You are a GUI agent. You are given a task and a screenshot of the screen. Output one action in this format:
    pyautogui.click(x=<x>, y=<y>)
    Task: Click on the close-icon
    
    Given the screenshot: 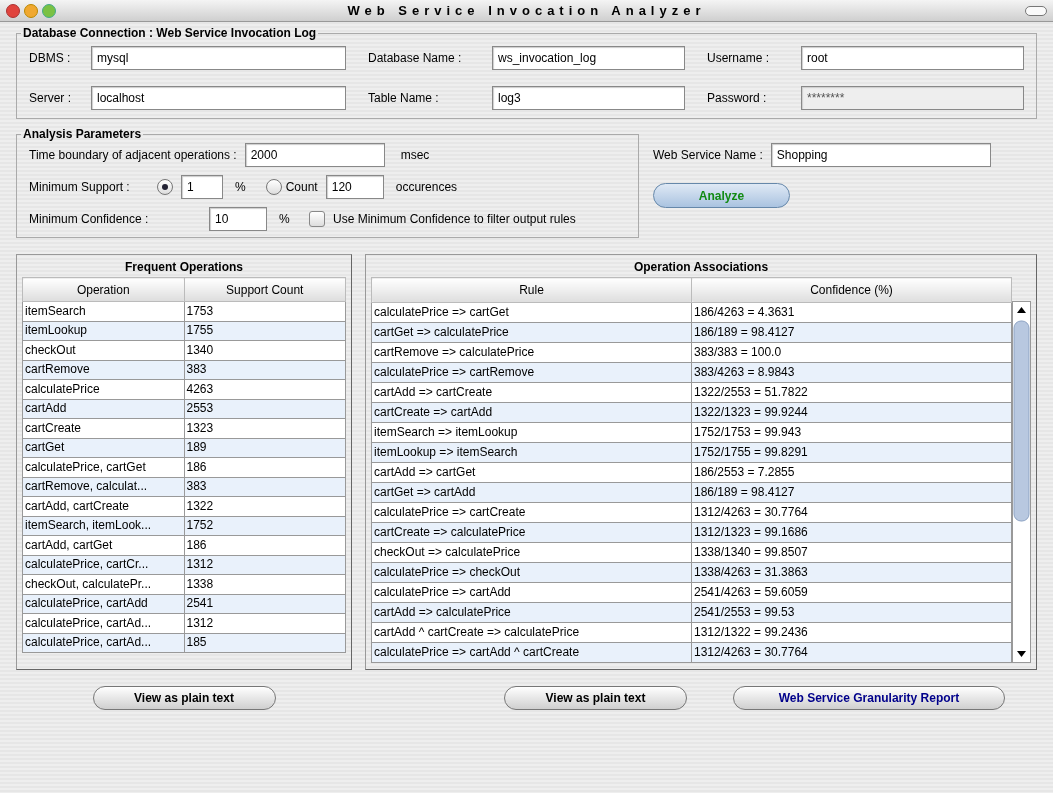 What is the action you would take?
    pyautogui.click(x=13, y=11)
    